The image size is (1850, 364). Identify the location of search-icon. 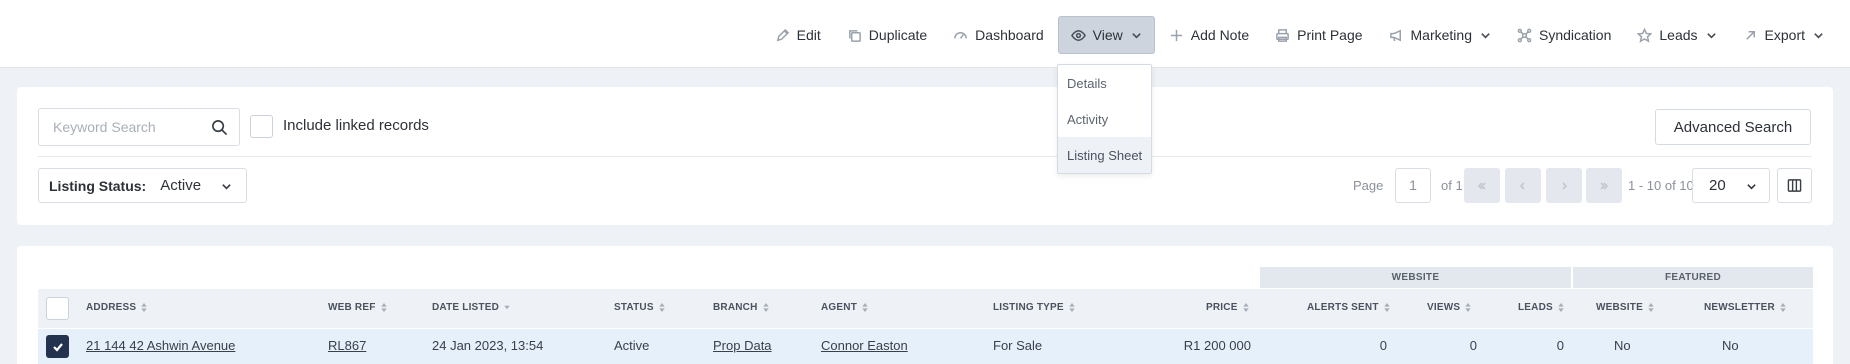
(219, 127).